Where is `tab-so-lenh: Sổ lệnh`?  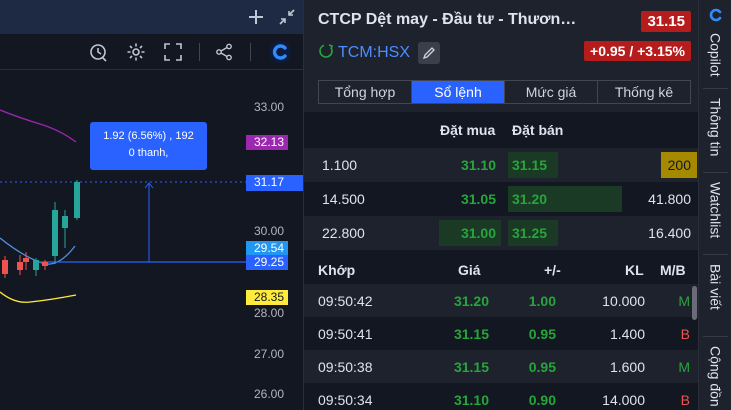
tab-so-lenh: Sổ lệnh is located at coordinates (458, 92).